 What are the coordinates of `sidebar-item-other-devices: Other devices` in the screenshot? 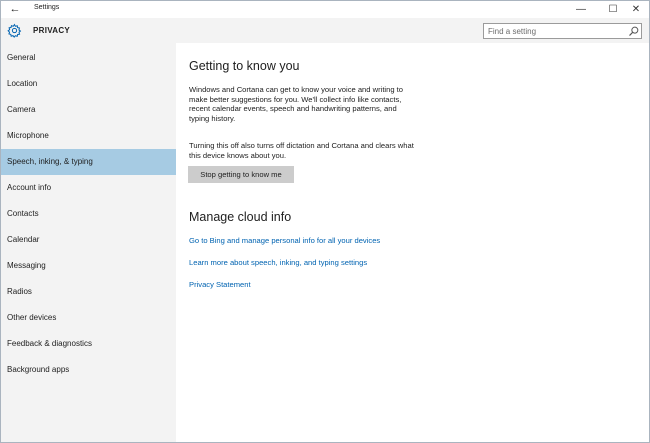 It's located at (88, 318).